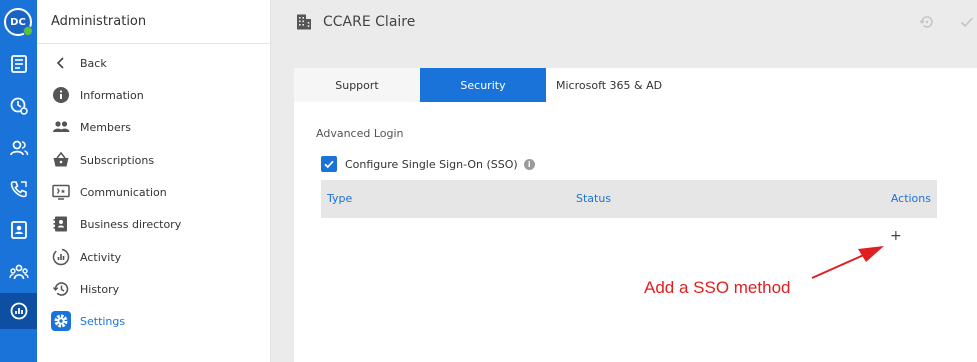  What do you see at coordinates (61, 224) in the screenshot?
I see `directory-icon` at bounding box center [61, 224].